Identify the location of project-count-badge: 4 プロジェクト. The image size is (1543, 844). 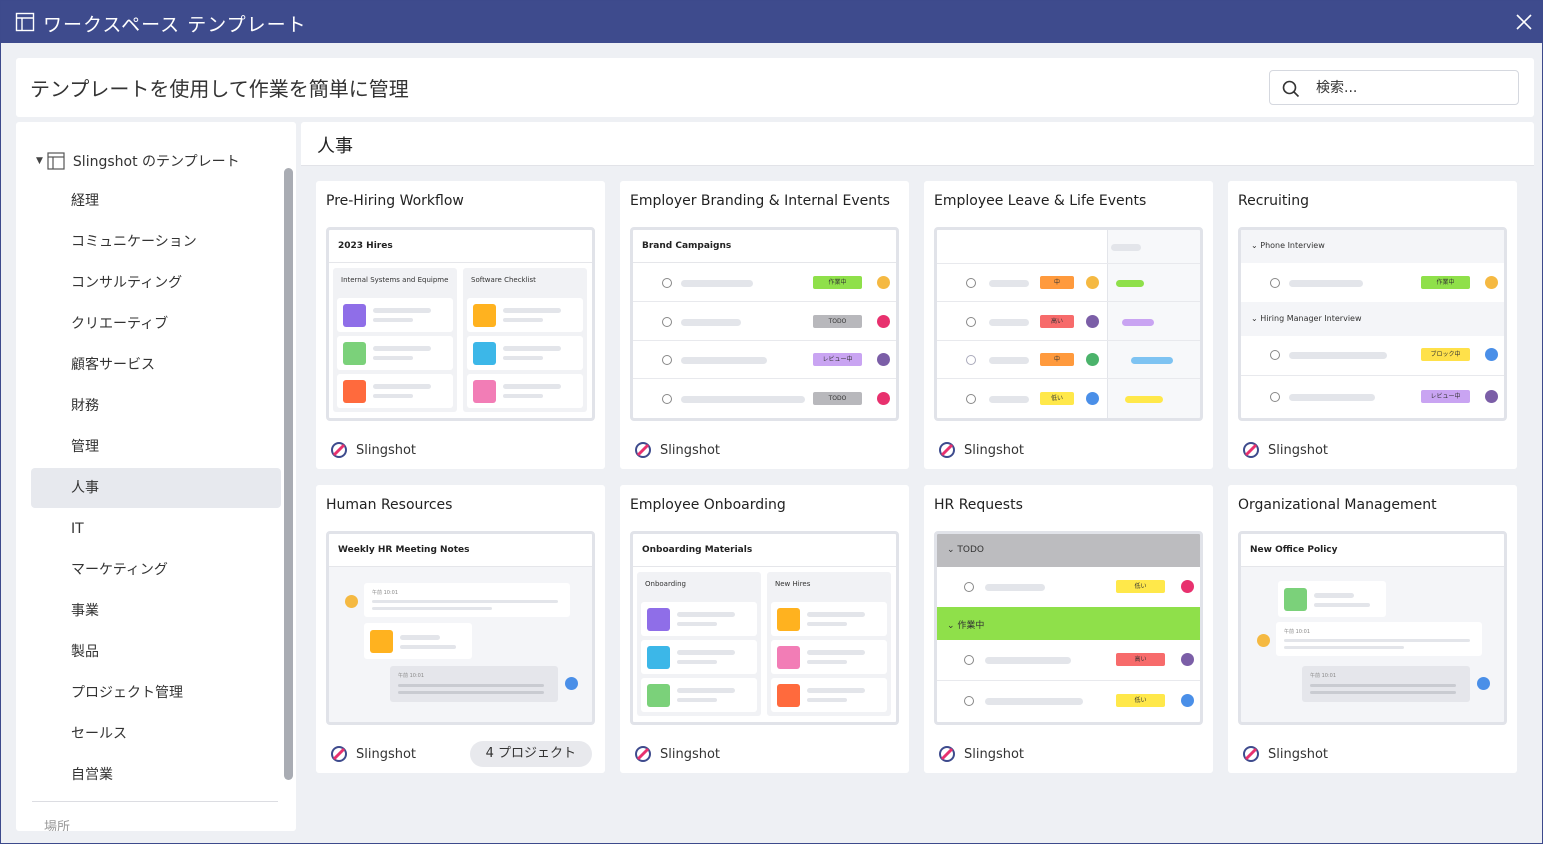
(530, 754).